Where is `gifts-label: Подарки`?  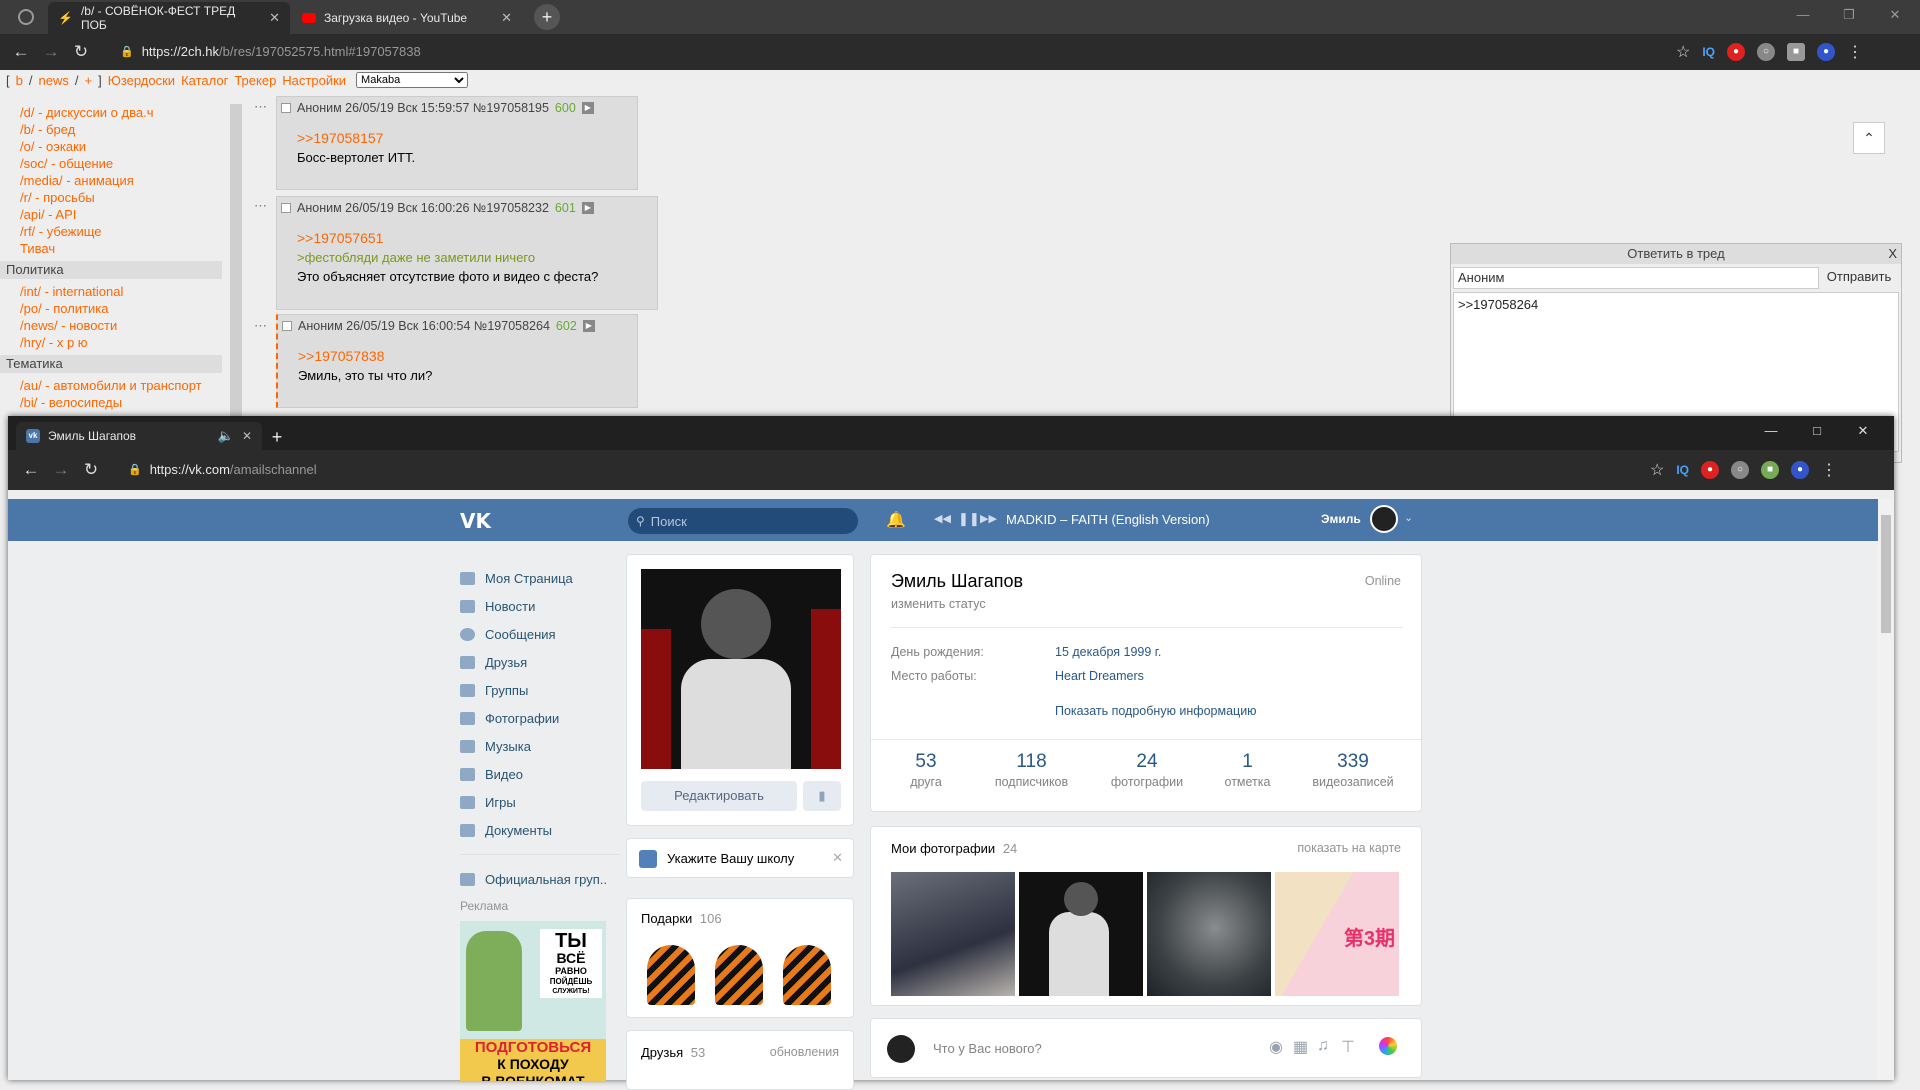 gifts-label: Подарки is located at coordinates (666, 918).